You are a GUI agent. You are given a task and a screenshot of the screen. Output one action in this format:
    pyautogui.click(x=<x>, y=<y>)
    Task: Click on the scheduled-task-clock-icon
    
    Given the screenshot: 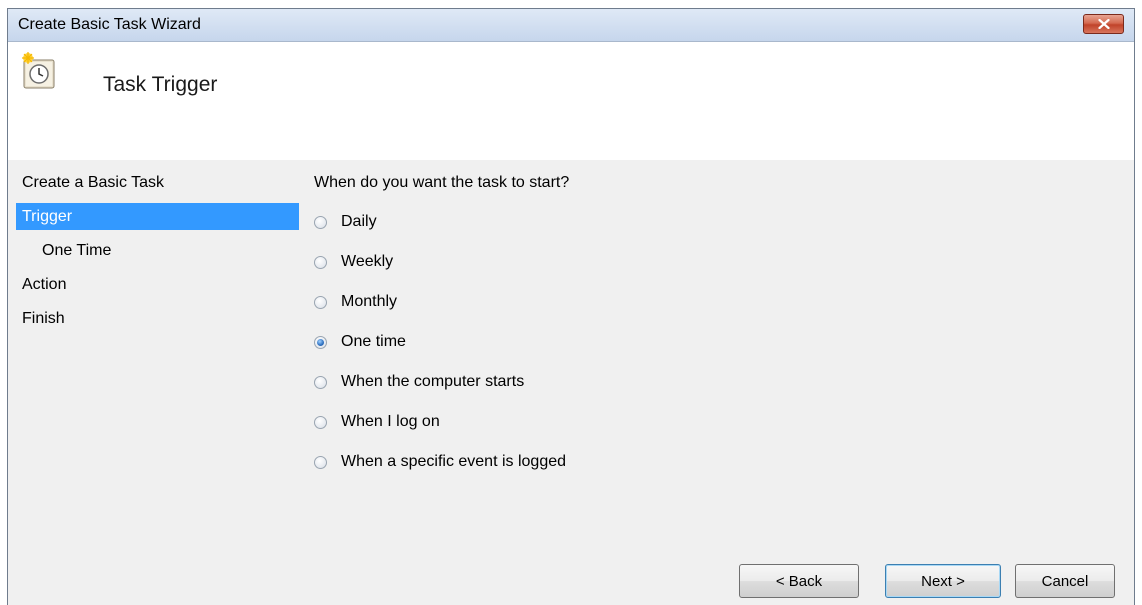 What is the action you would take?
    pyautogui.click(x=38, y=70)
    